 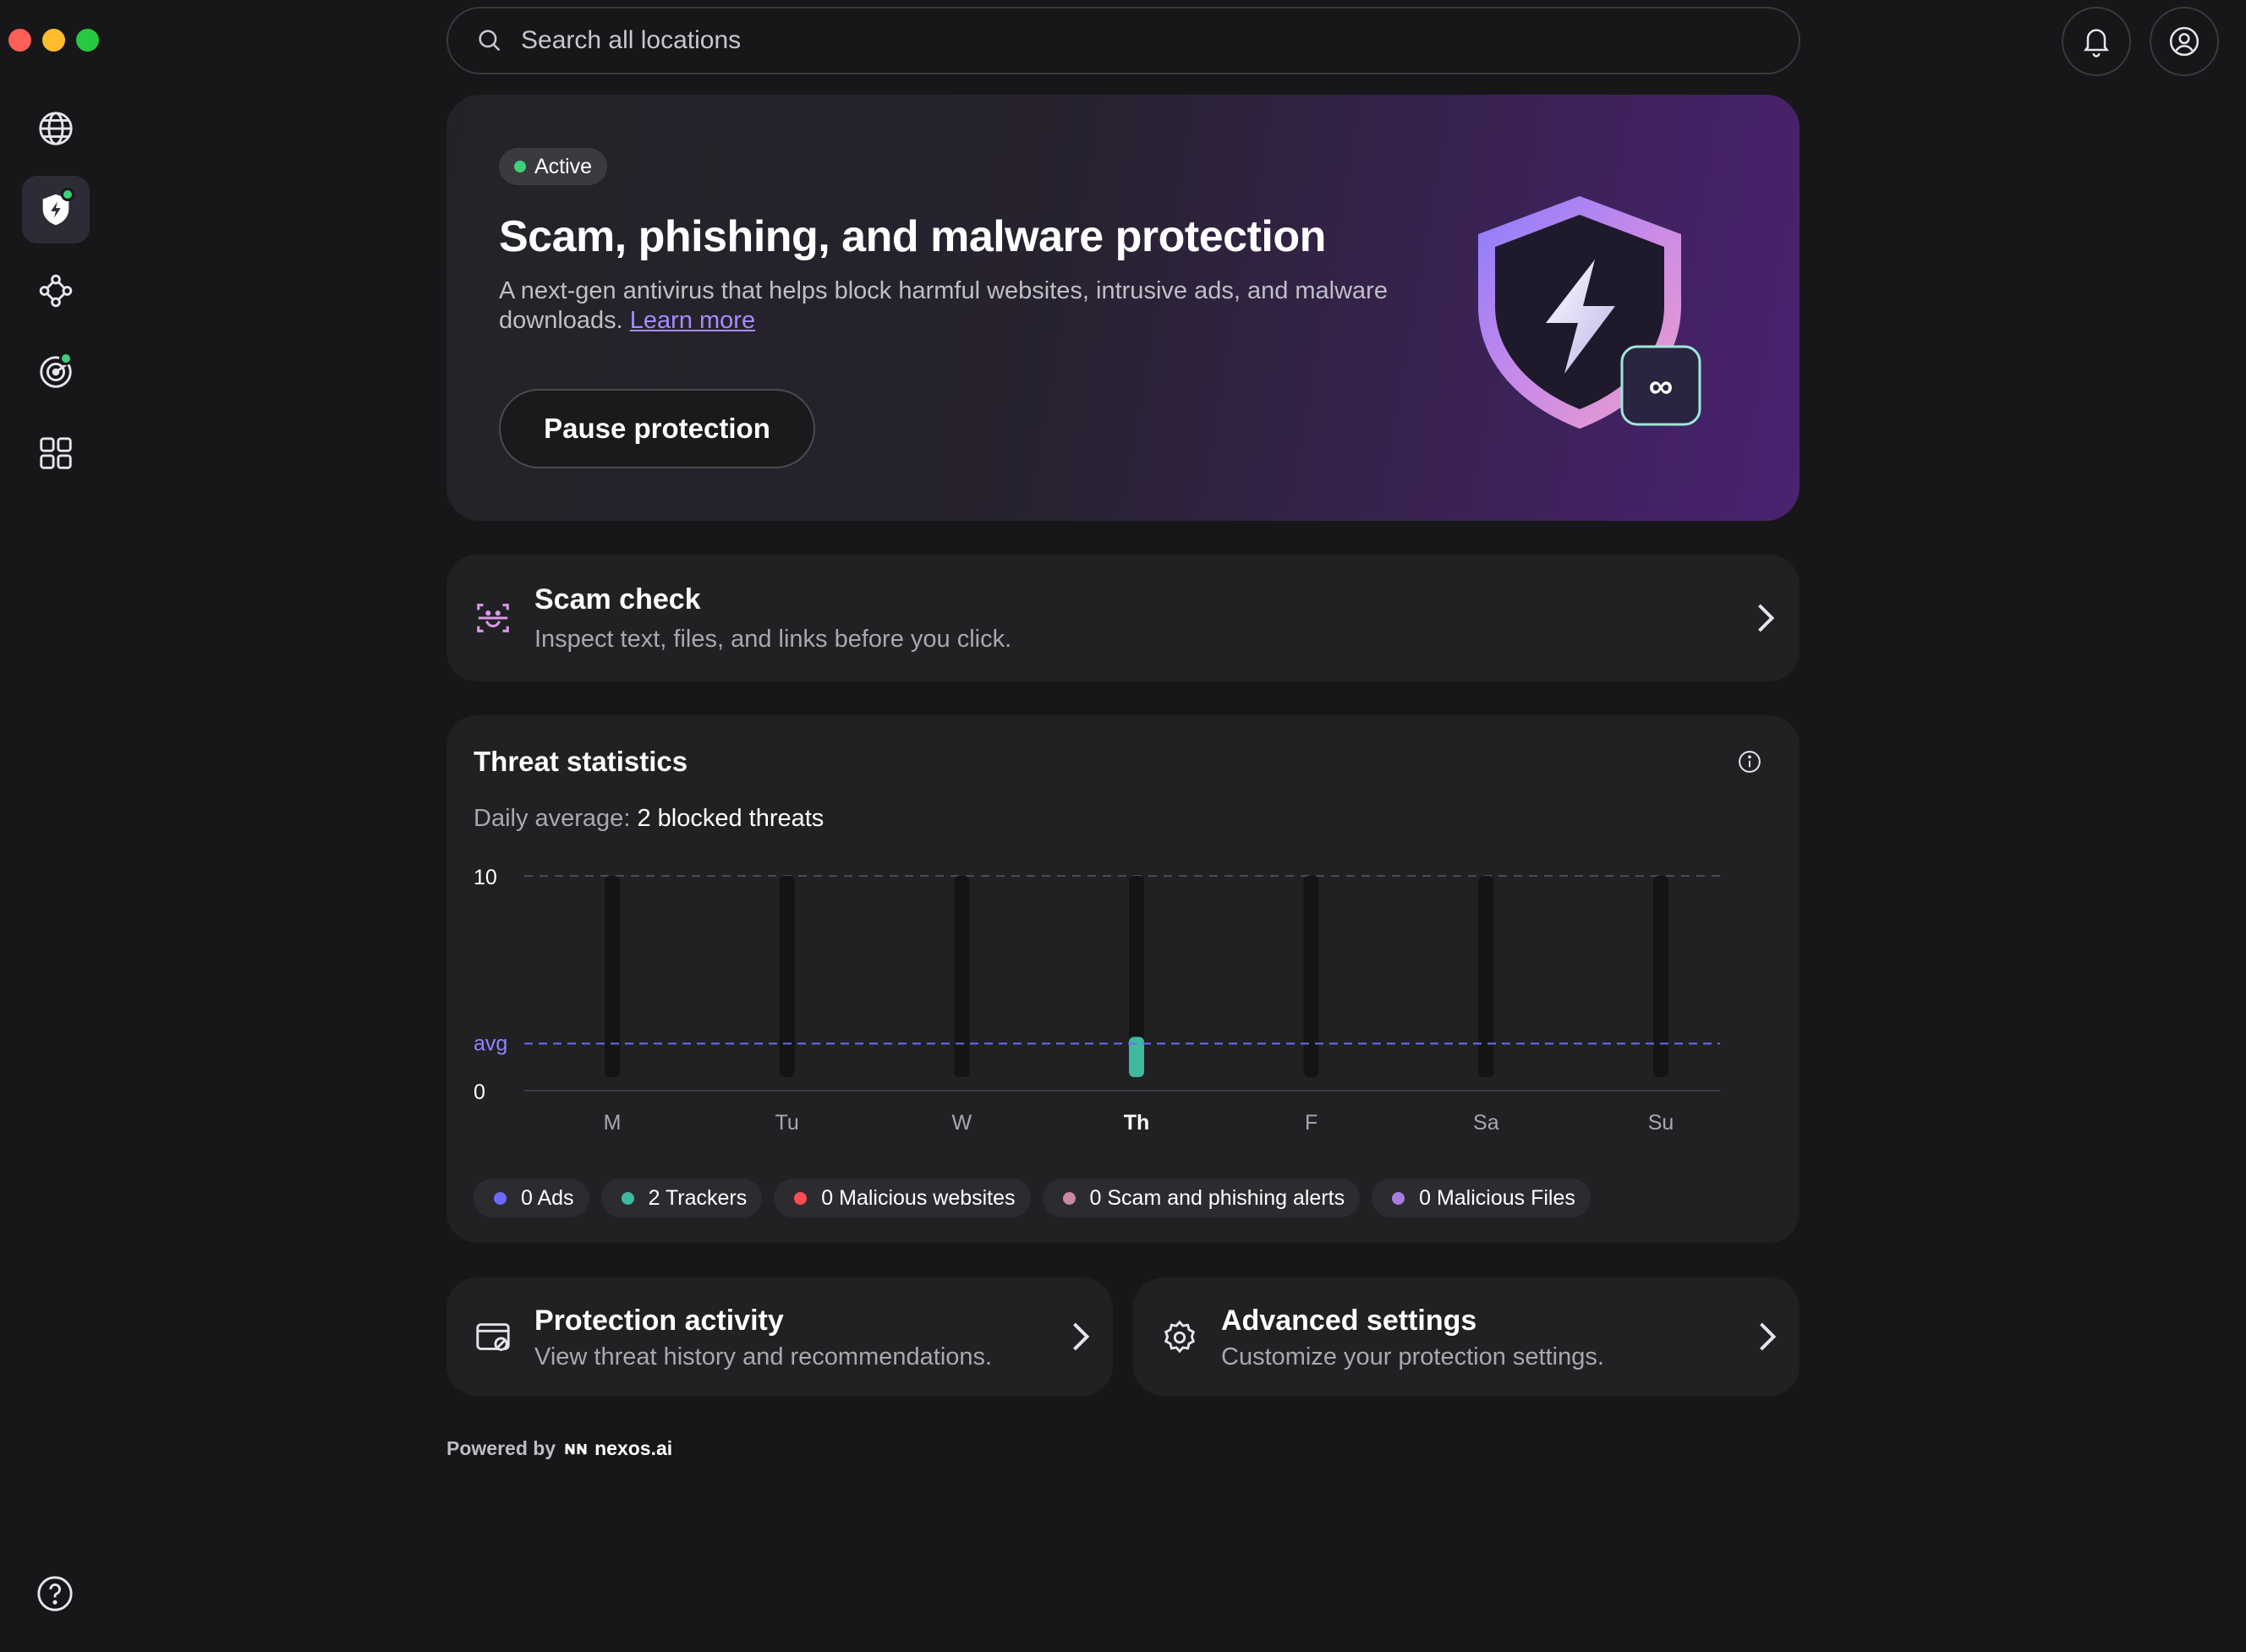 I want to click on user-icon, so click(x=2184, y=41).